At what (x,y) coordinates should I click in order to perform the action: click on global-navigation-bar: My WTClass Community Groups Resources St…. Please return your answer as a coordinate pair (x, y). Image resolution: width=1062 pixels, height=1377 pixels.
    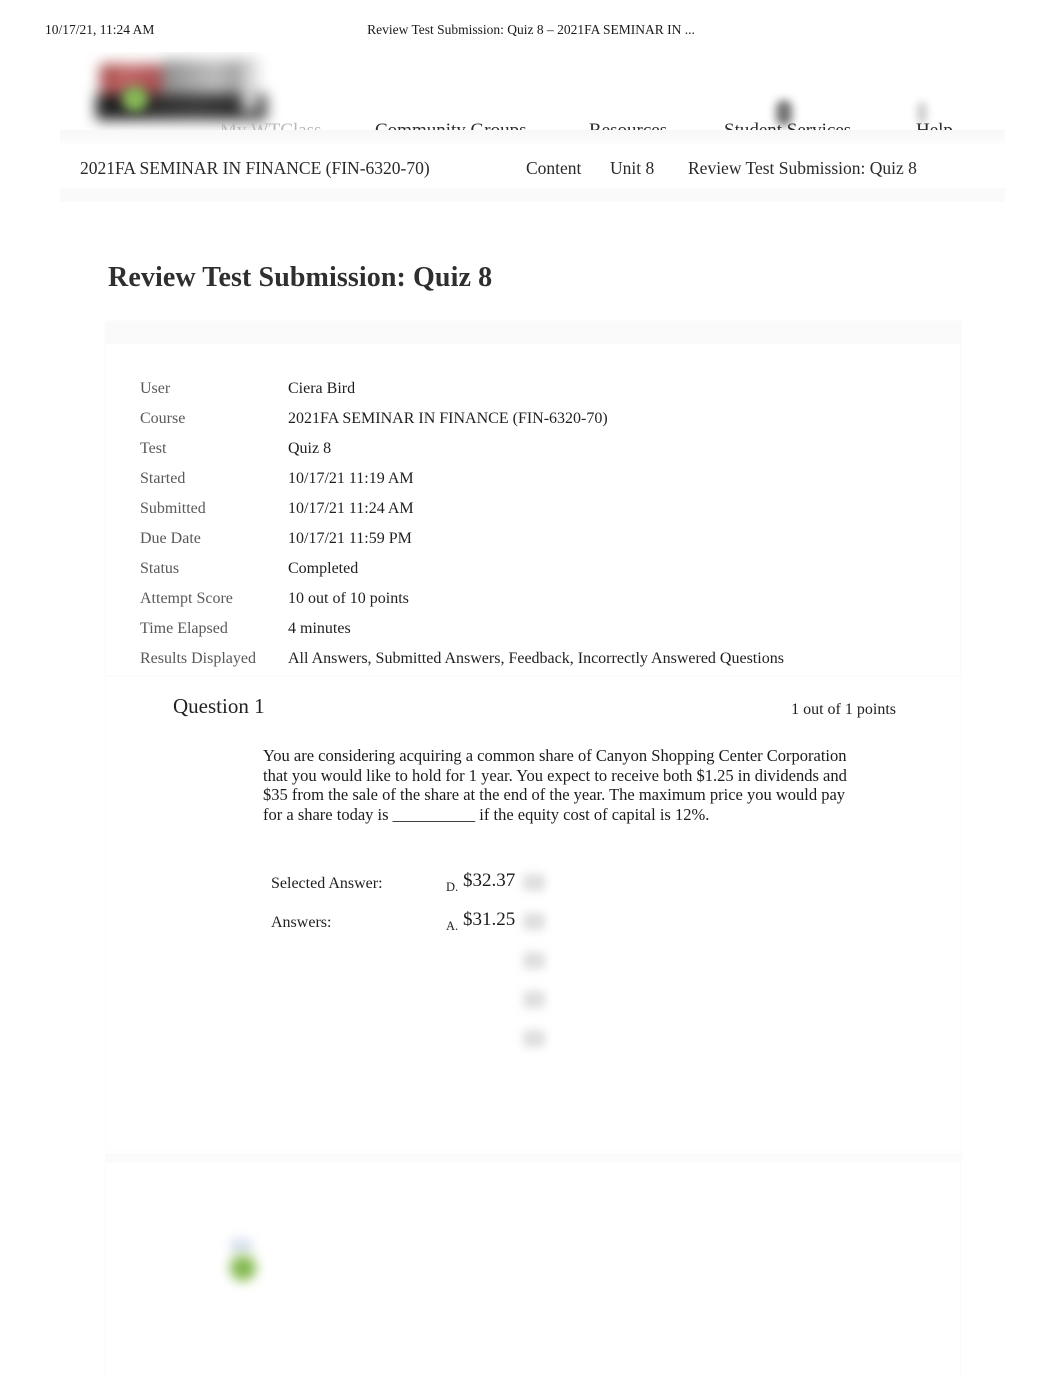
    Looking at the image, I should click on (532, 96).